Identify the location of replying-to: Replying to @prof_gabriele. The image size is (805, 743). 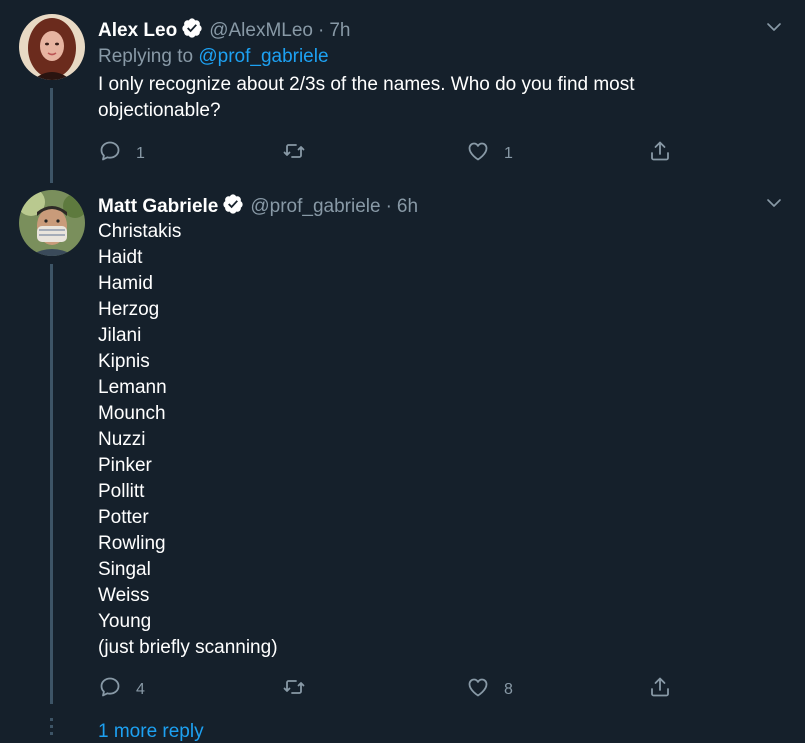
(213, 57).